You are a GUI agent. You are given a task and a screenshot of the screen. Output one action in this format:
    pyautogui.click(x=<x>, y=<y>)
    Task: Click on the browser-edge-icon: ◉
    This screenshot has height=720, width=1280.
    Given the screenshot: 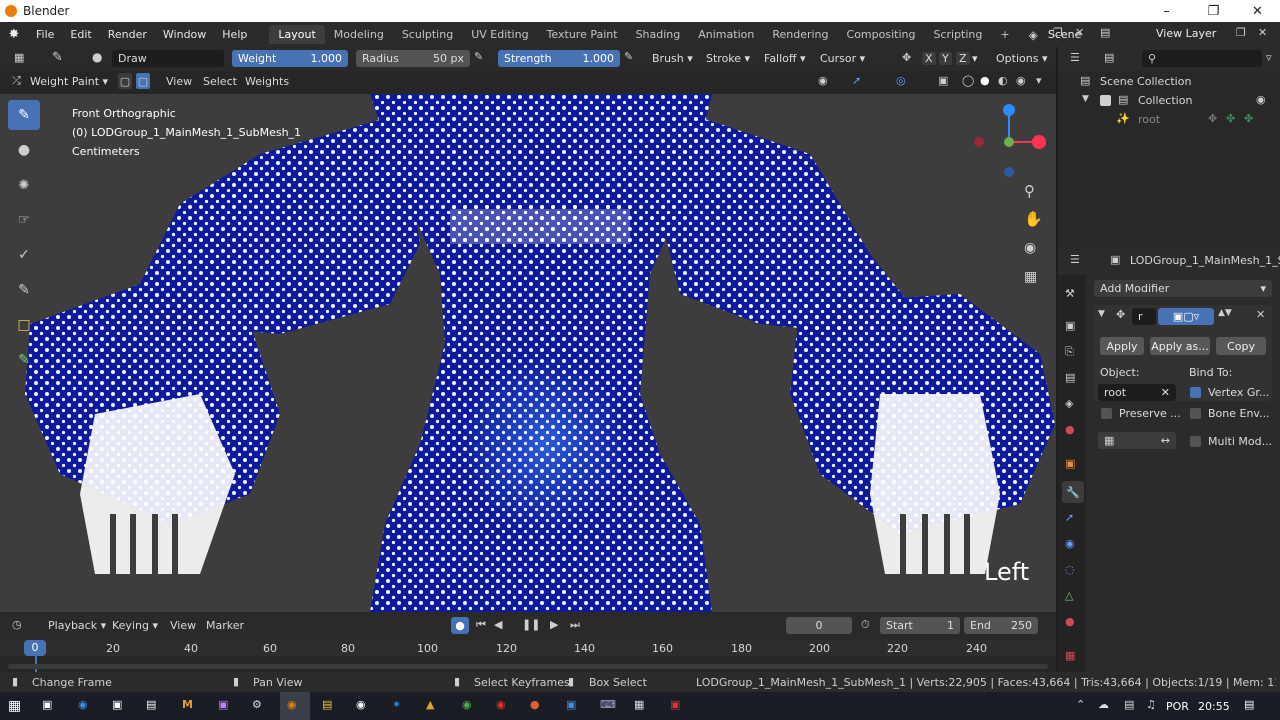 What is the action you would take?
    pyautogui.click(x=83, y=704)
    